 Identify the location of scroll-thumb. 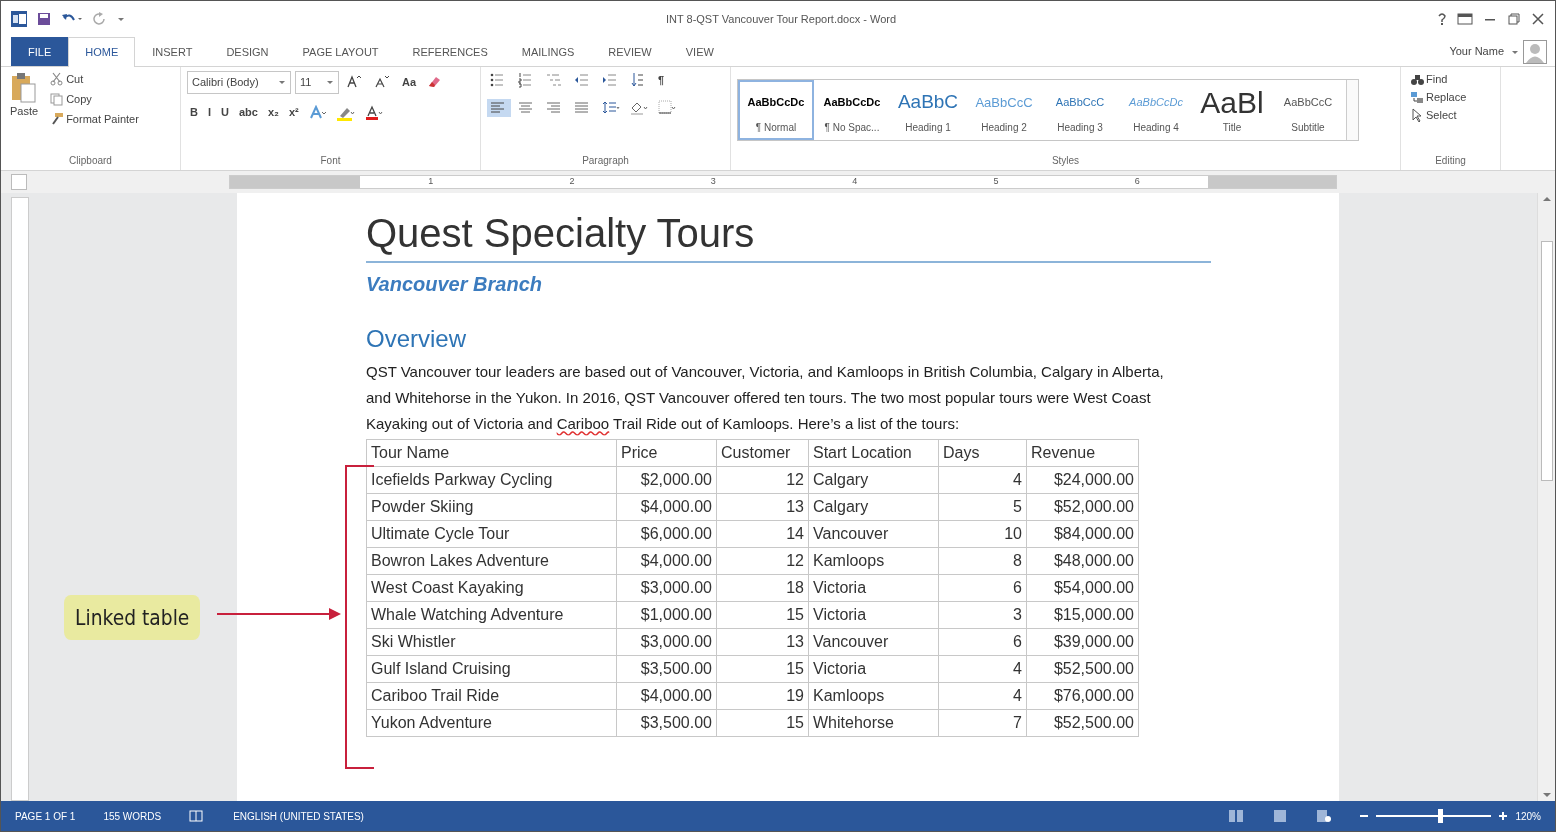
(1546, 361).